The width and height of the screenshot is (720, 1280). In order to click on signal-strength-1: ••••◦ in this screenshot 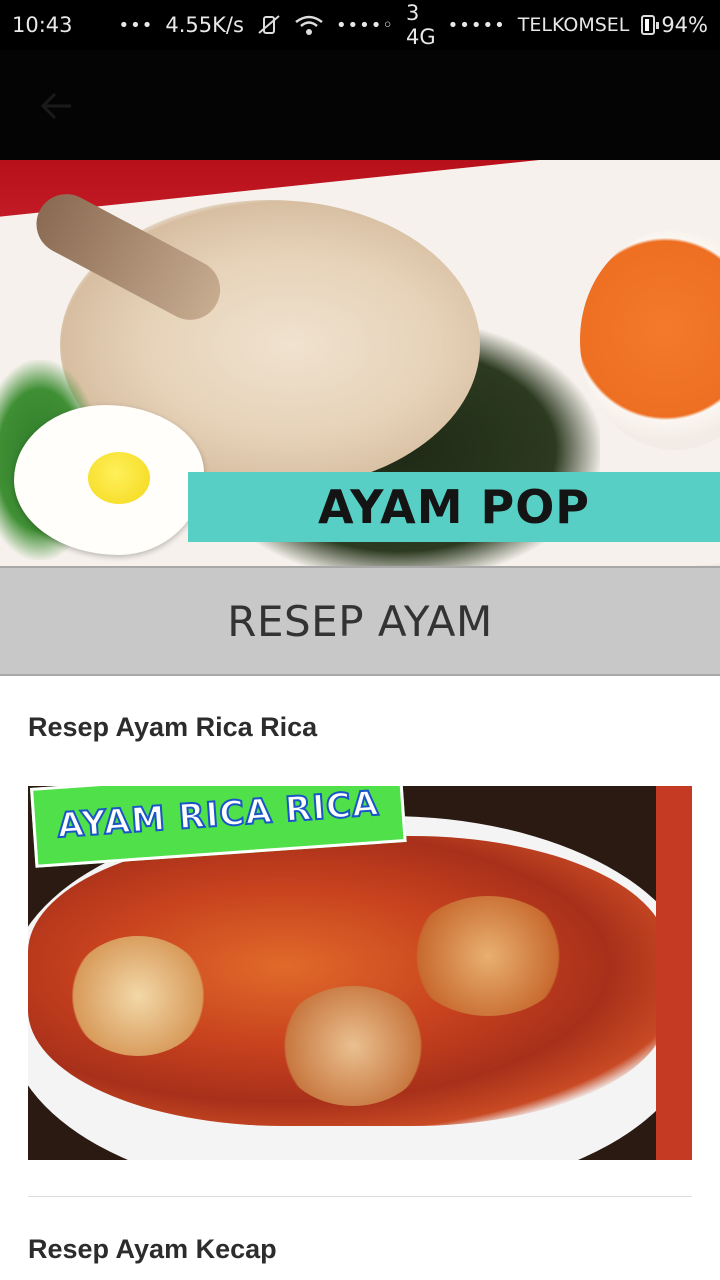, I will do `click(365, 25)`.